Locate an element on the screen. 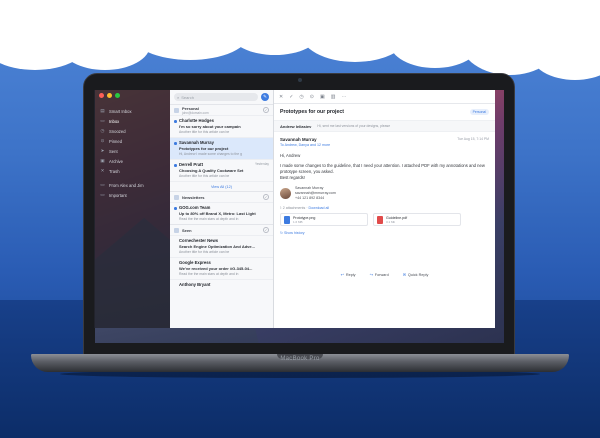 The width and height of the screenshot is (600, 438). signature-email: savannah@mmurray.com is located at coordinates (315, 193).